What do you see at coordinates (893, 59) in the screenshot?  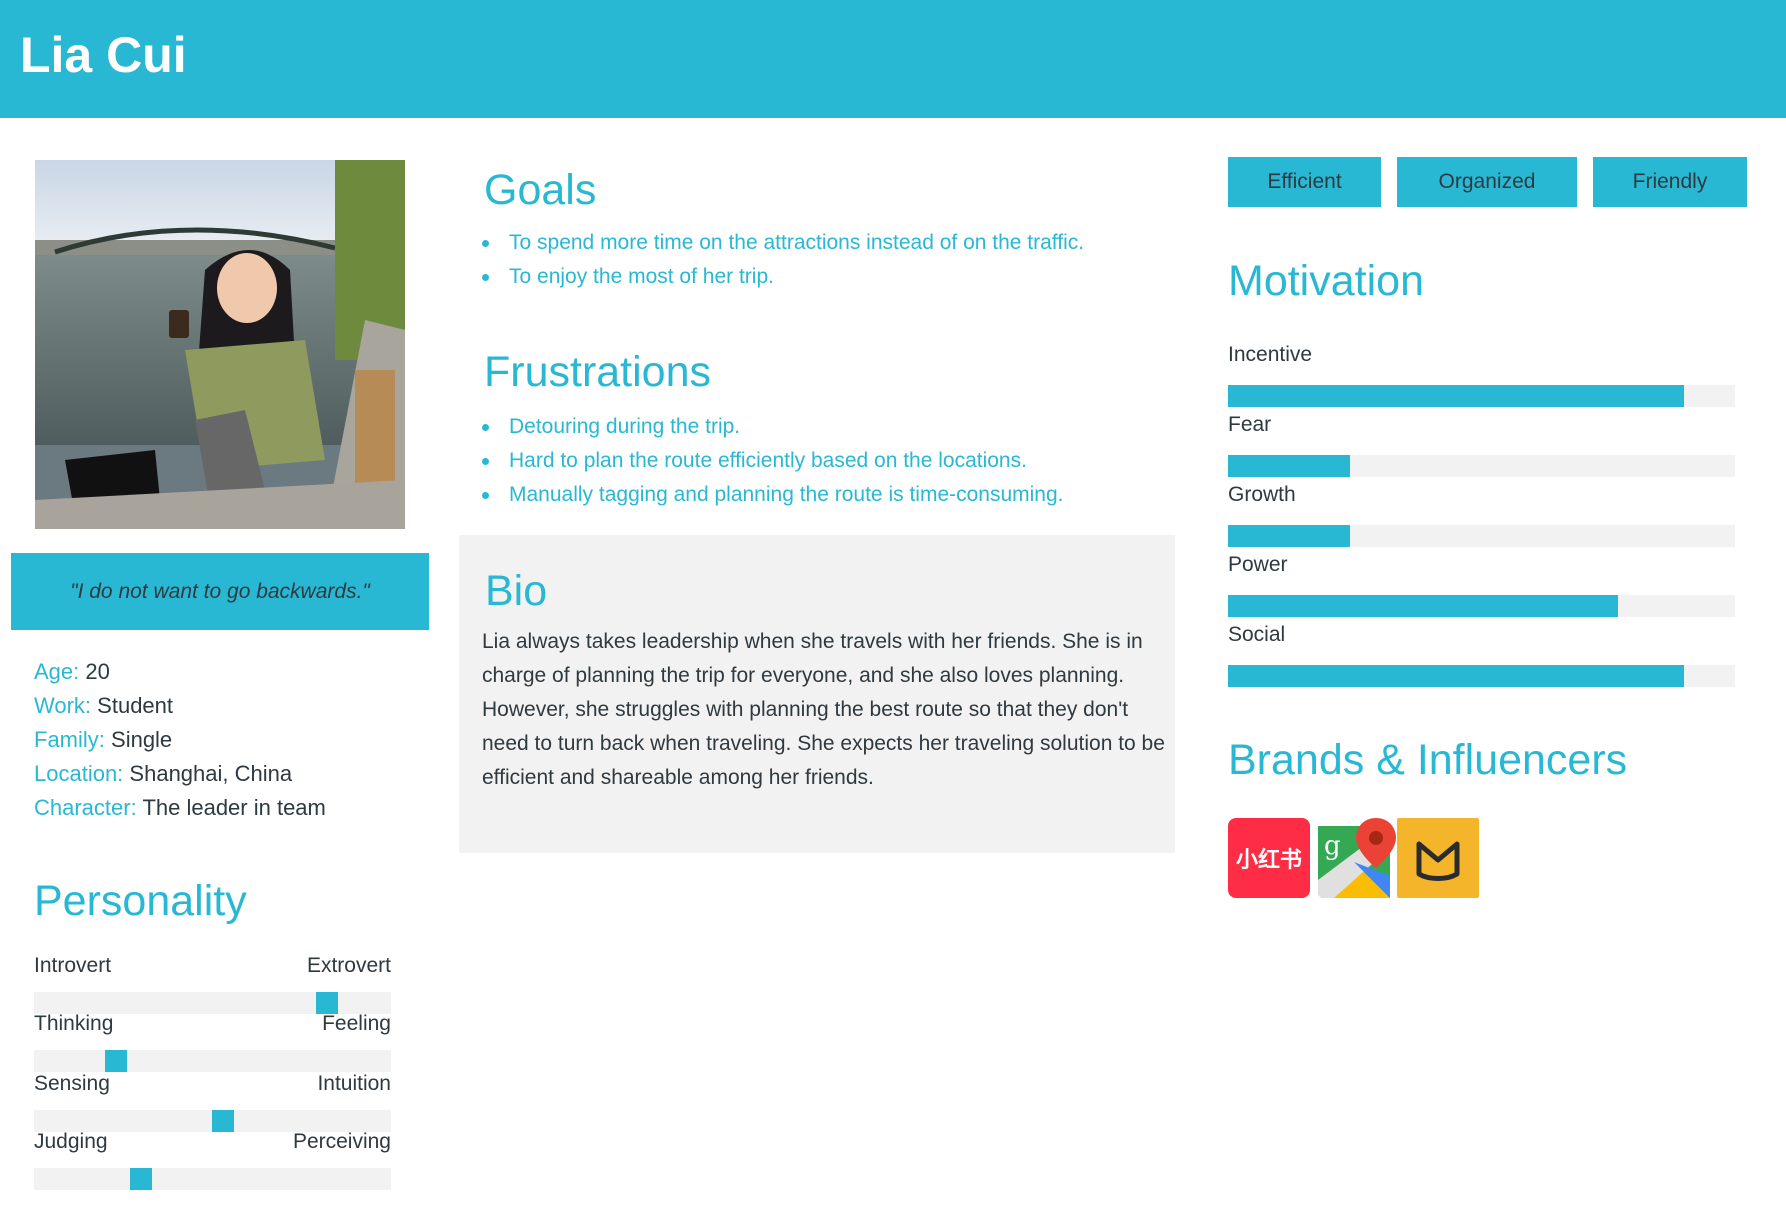 I see `header: Lia Cui` at bounding box center [893, 59].